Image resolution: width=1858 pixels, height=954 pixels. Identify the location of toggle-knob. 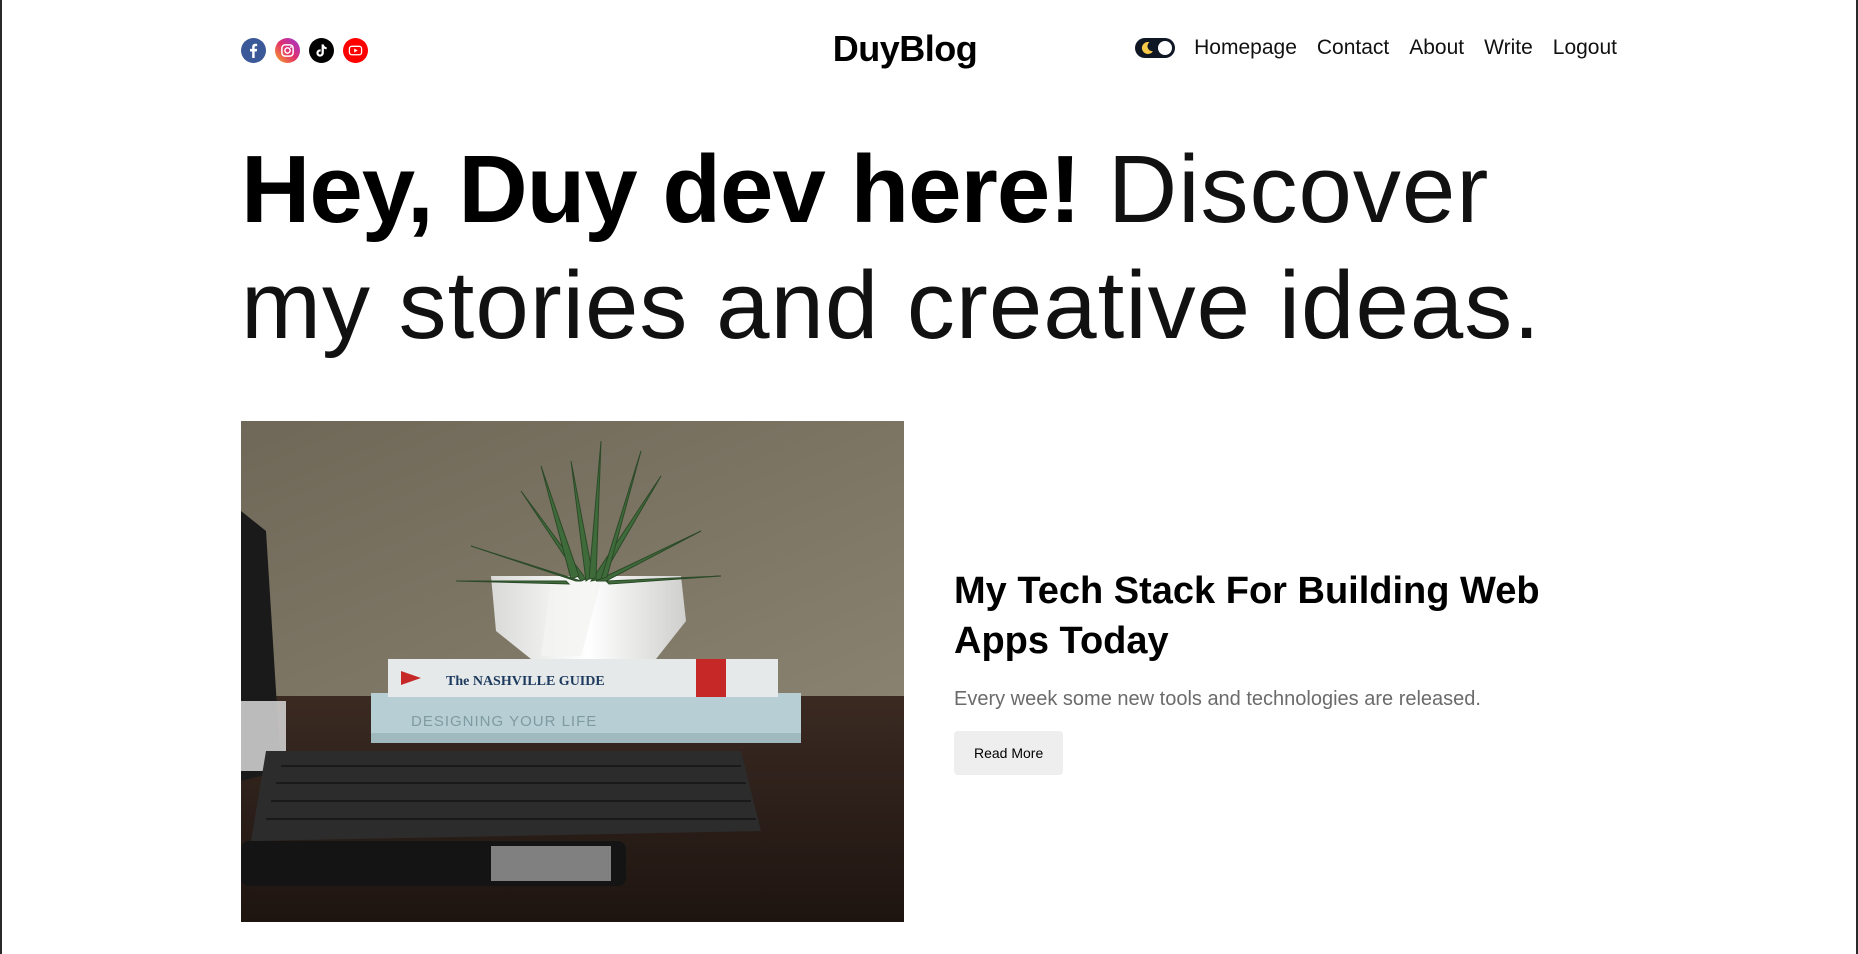
(1165, 48).